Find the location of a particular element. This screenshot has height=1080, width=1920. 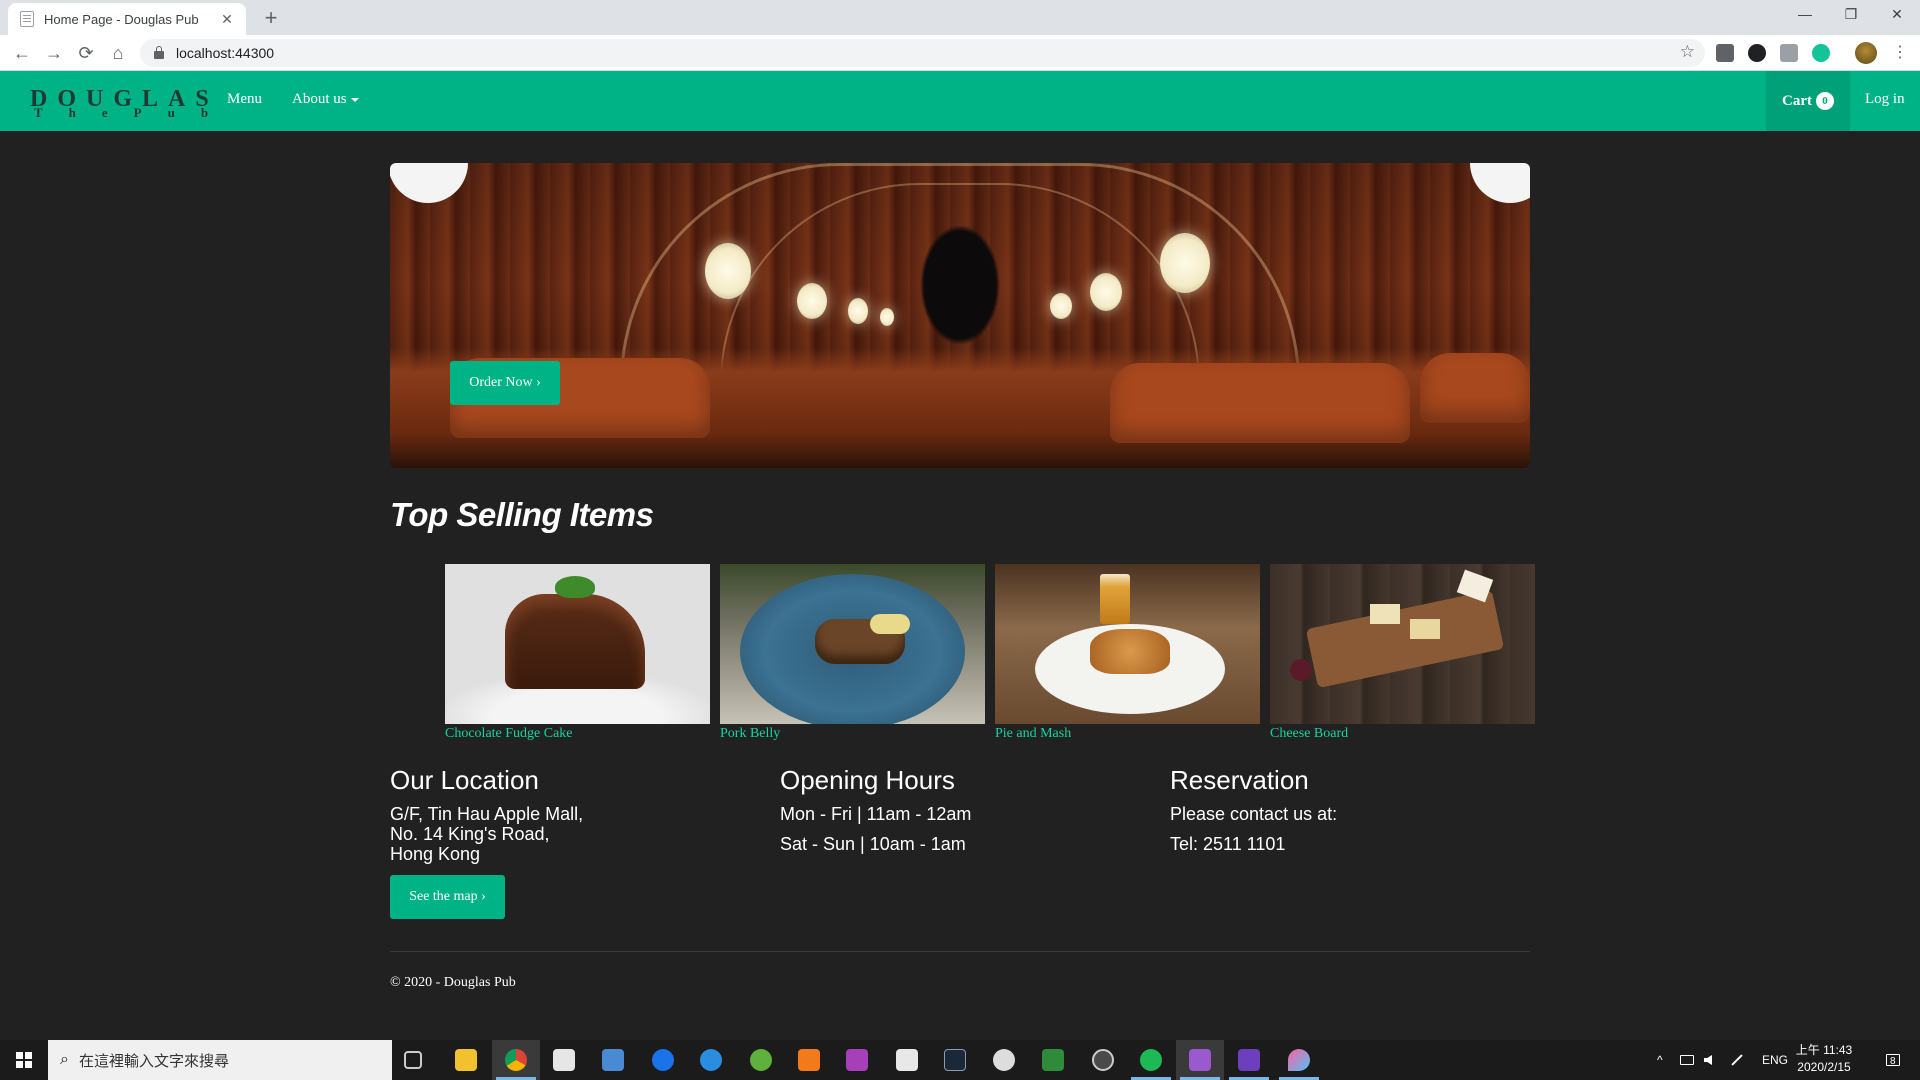

page-favicon-icon is located at coordinates (27, 19).